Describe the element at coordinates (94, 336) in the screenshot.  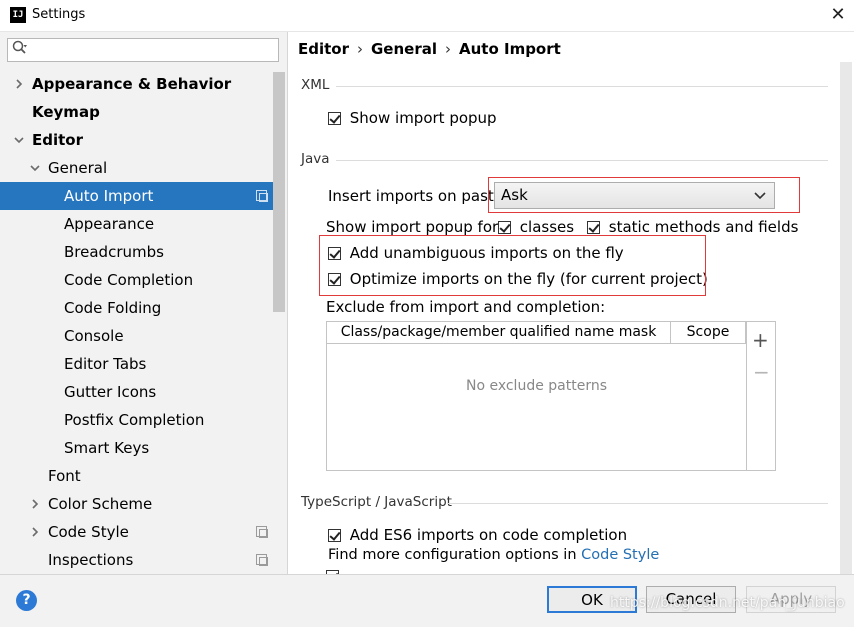
I see `sidebar-item-label: Console` at that location.